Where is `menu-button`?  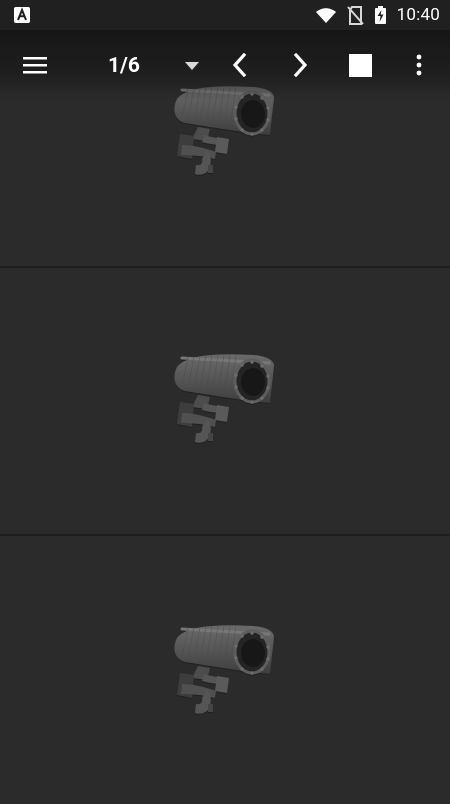 menu-button is located at coordinates (35, 65).